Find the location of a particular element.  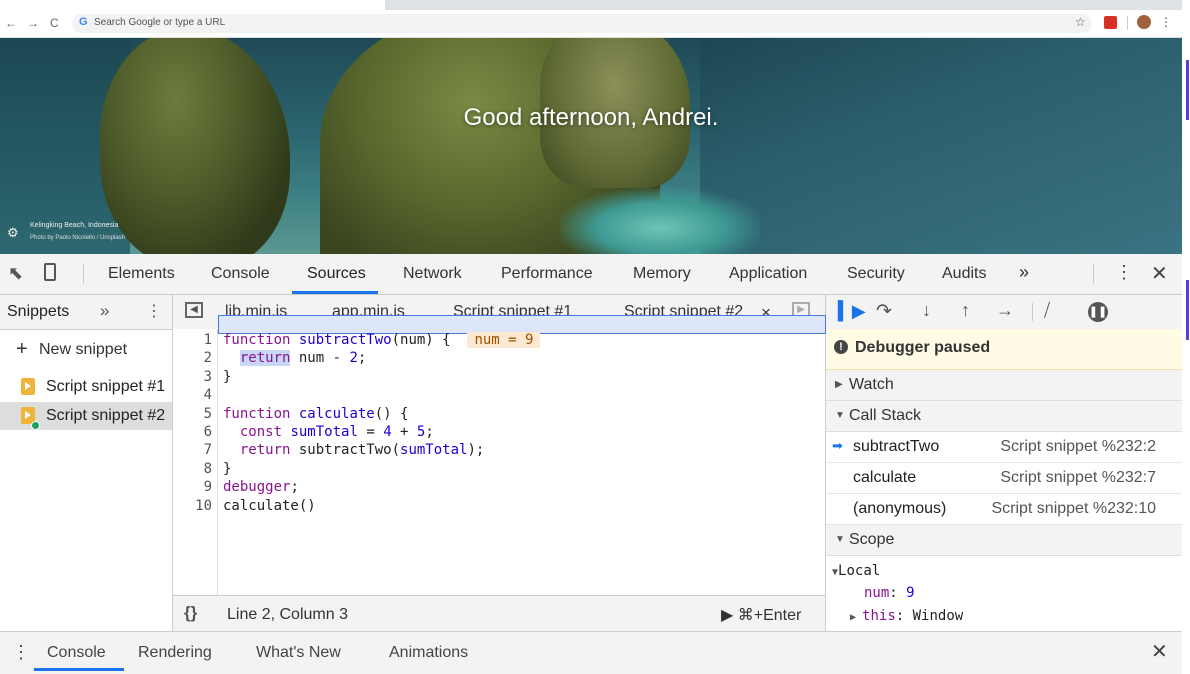

call-stack-section-header: ▼ Call Stack is located at coordinates (1004, 416).